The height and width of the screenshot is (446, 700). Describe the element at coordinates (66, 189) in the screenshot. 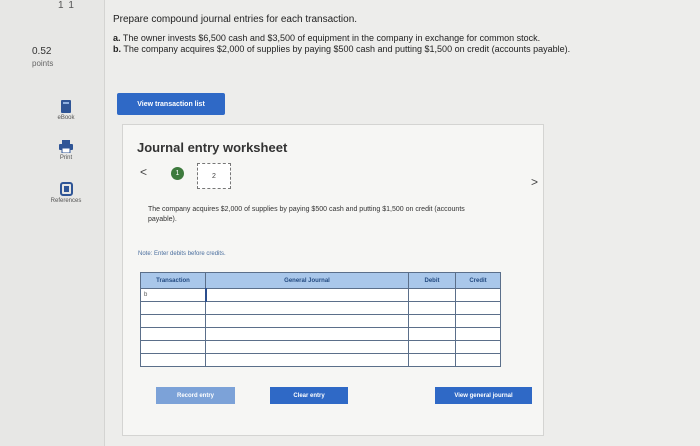

I see `references-icon` at that location.